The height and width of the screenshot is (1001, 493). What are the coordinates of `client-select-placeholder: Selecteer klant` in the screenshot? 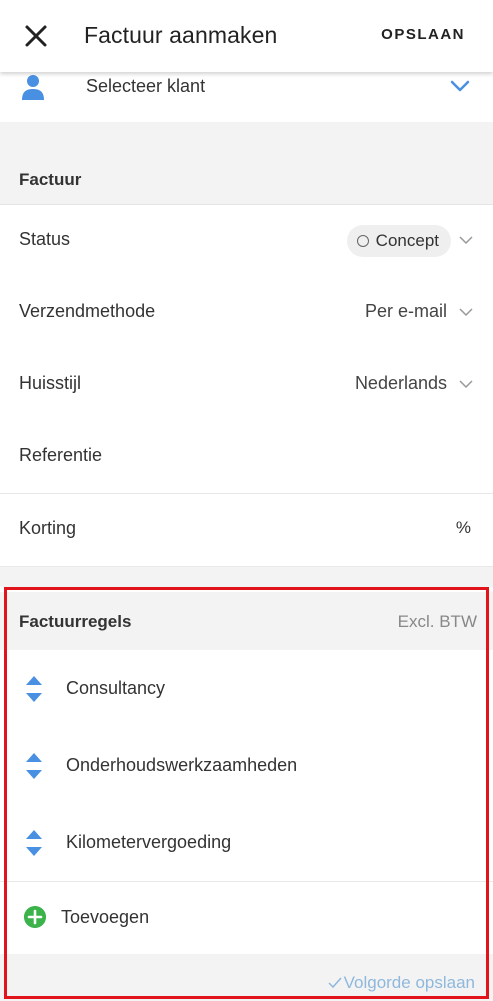 It's located at (146, 86).